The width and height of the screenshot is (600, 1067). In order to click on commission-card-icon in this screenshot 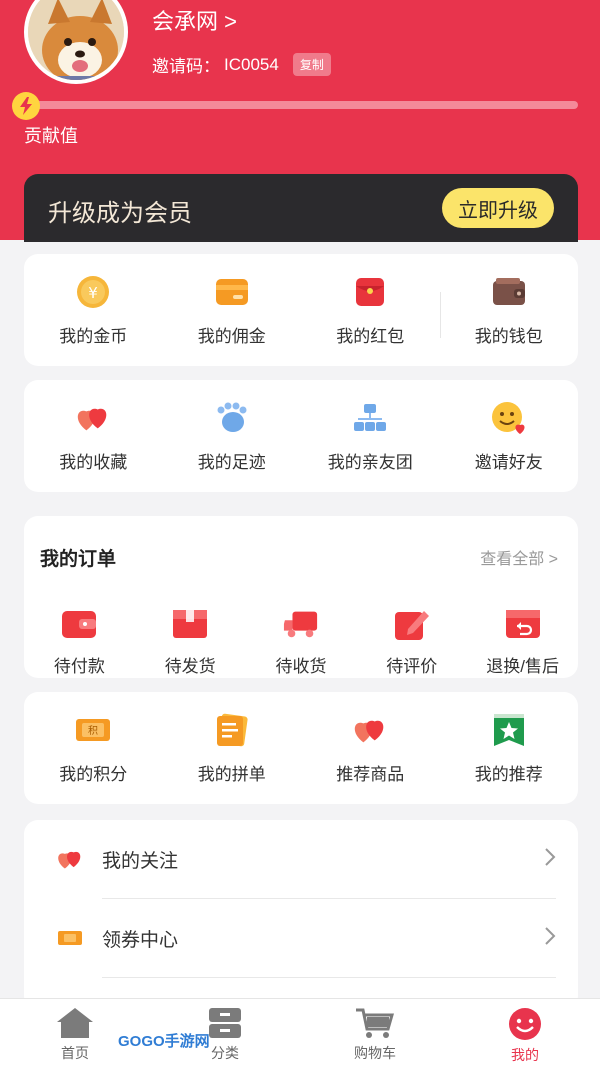, I will do `click(232, 292)`.